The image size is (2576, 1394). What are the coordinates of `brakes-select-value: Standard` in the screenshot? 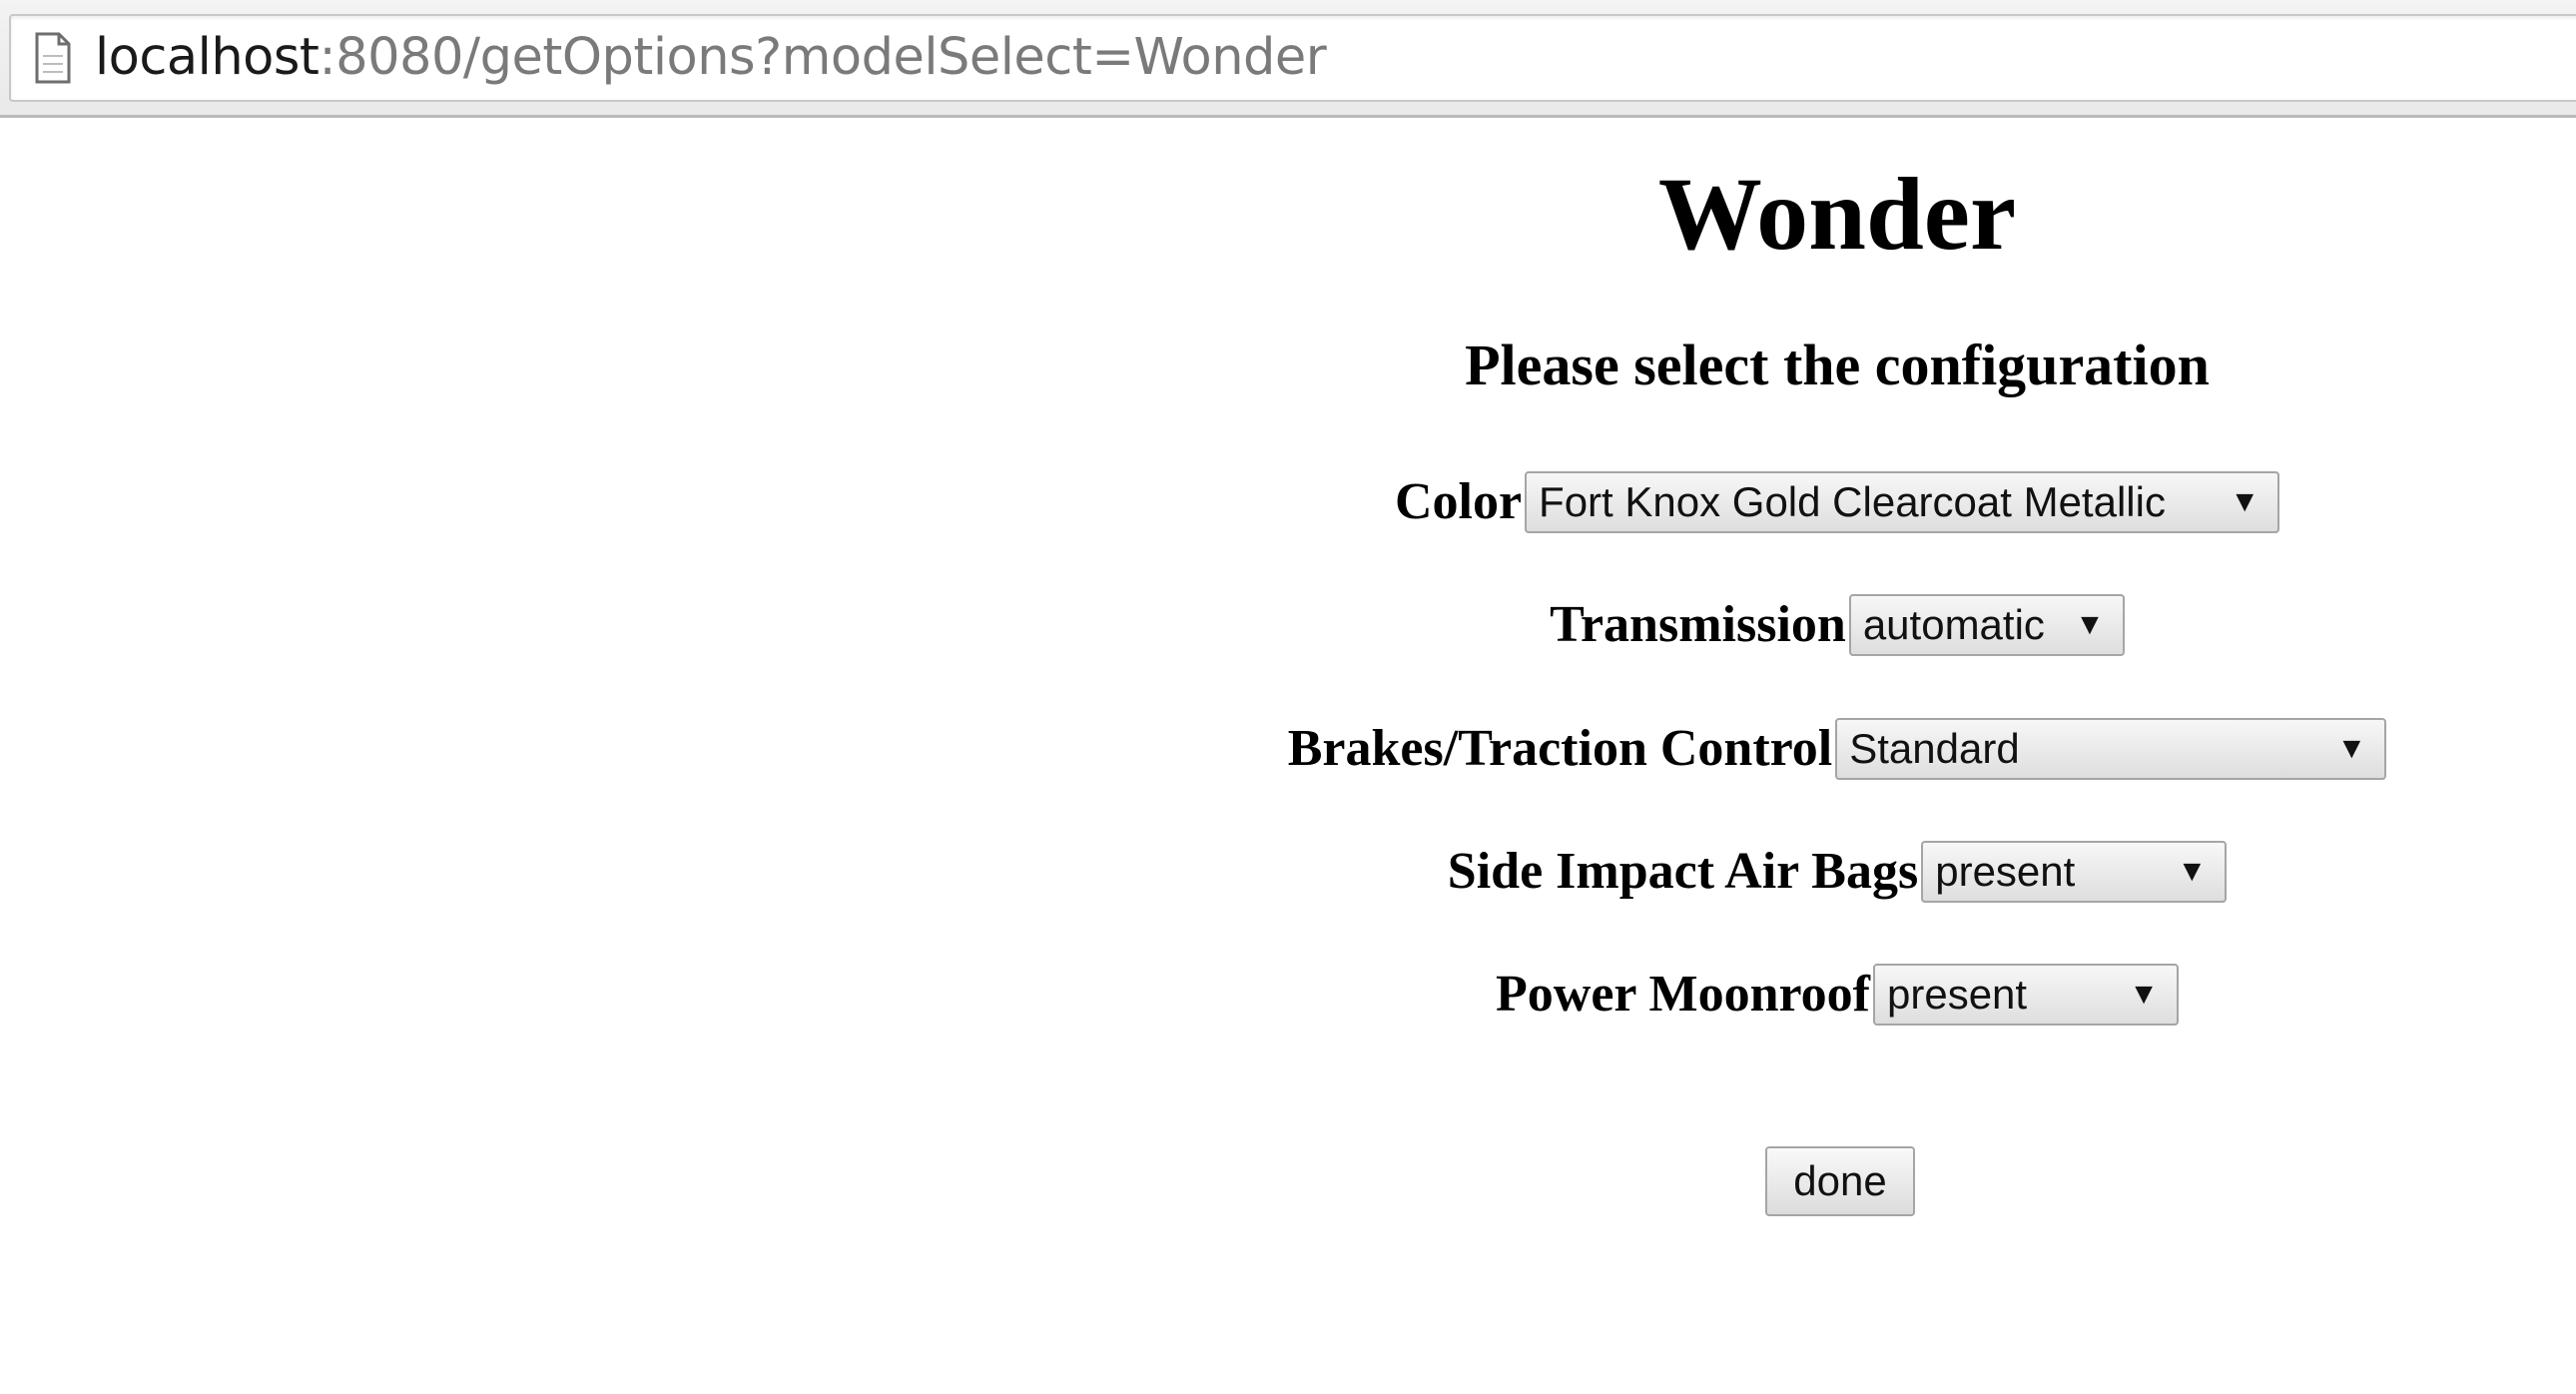 It's located at (1934, 748).